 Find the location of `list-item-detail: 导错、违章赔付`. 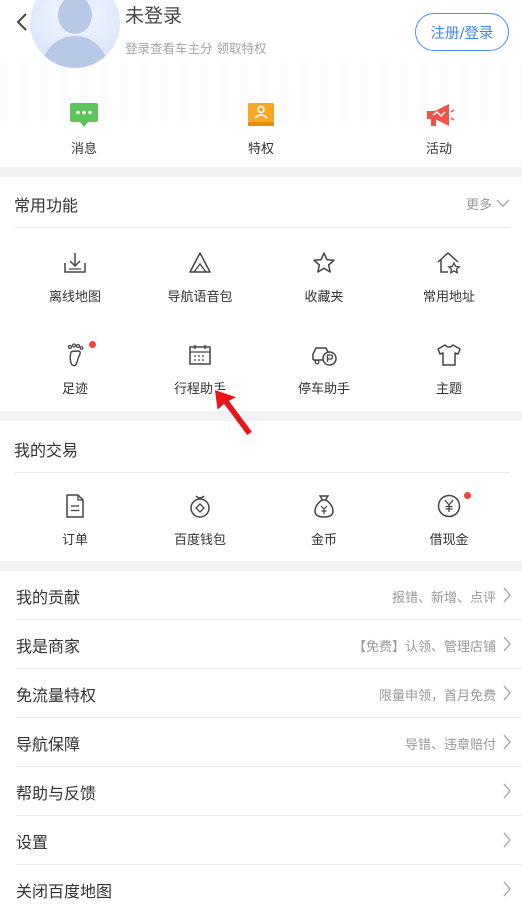

list-item-detail: 导错、违章赔付 is located at coordinates (450, 745).